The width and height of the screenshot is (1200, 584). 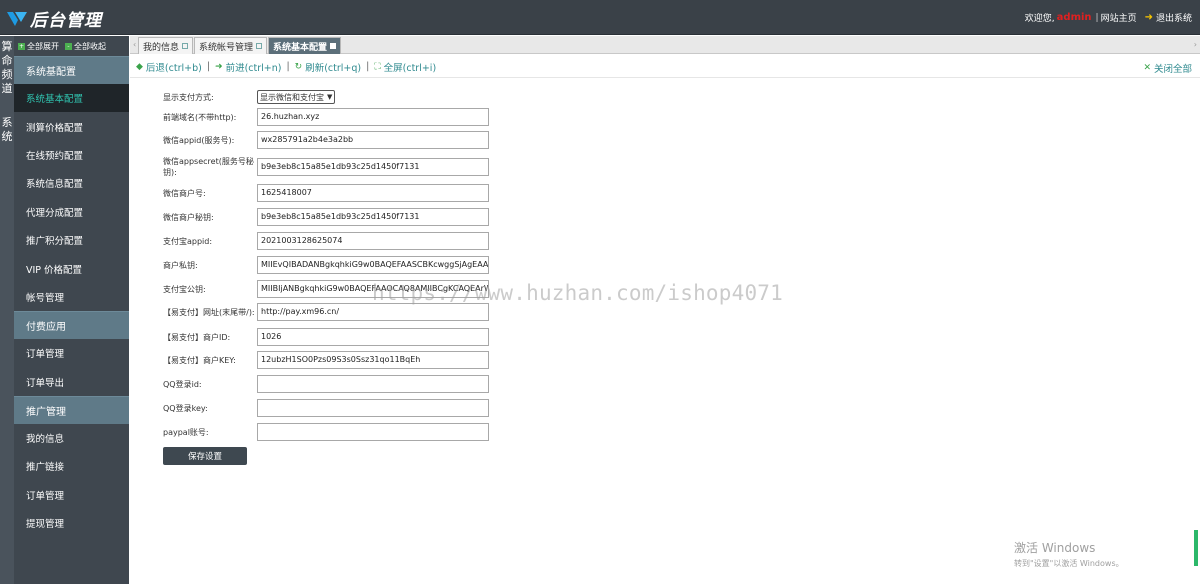 I want to click on form-row: 微信appid(服务号): wx285791a2b4e3a2bb, so click(x=328, y=141).